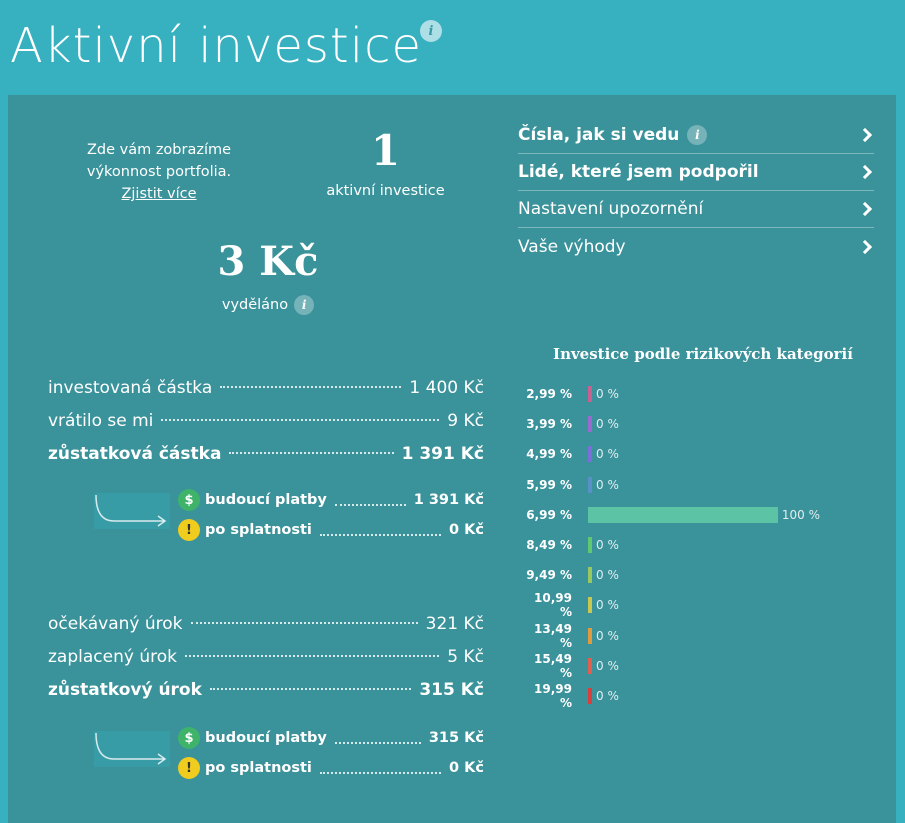 This screenshot has height=823, width=905. What do you see at coordinates (442, 454) in the screenshot?
I see `row-value: 1 391 Kč` at bounding box center [442, 454].